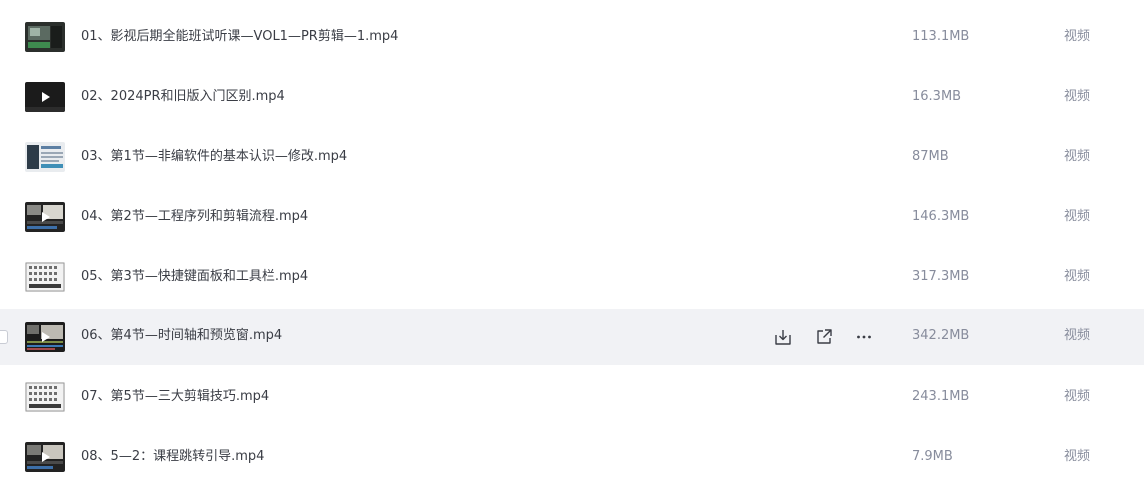 This screenshot has width=1144, height=489. What do you see at coordinates (930, 156) in the screenshot?
I see `file-size: 87MB` at bounding box center [930, 156].